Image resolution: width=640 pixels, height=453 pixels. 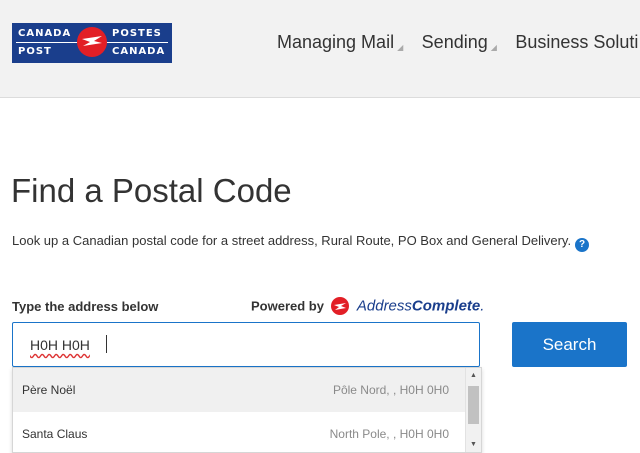 I want to click on canada-post-logo: CANADA POSTES POST CANADA, so click(x=92, y=43).